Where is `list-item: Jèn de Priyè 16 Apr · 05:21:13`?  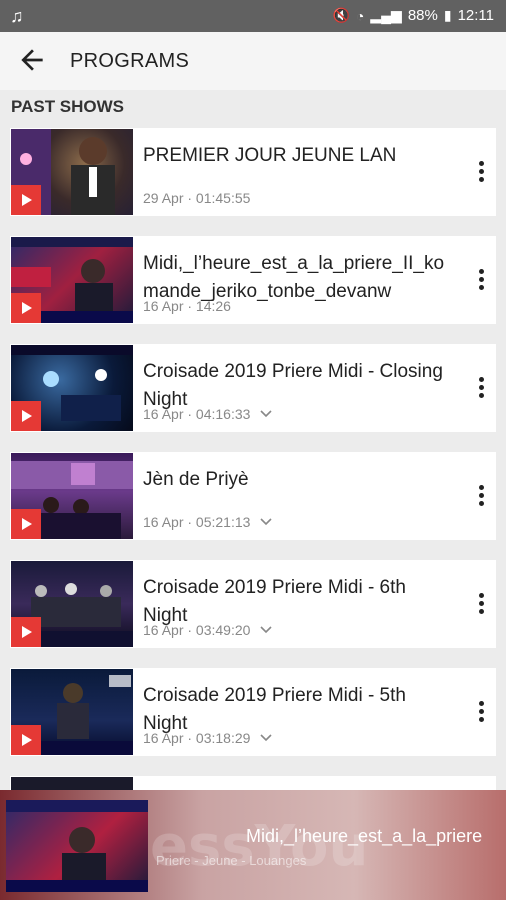 list-item: Jèn de Priyè 16 Apr · 05:21:13 is located at coordinates (253, 496).